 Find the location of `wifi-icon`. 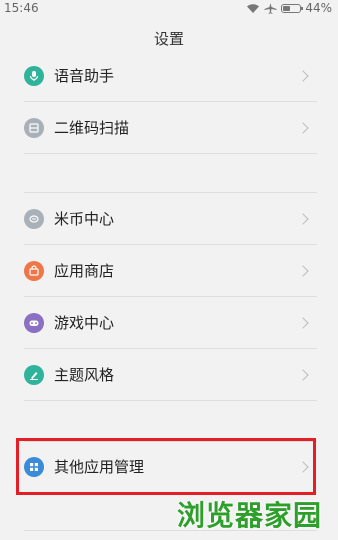

wifi-icon is located at coordinates (253, 8).